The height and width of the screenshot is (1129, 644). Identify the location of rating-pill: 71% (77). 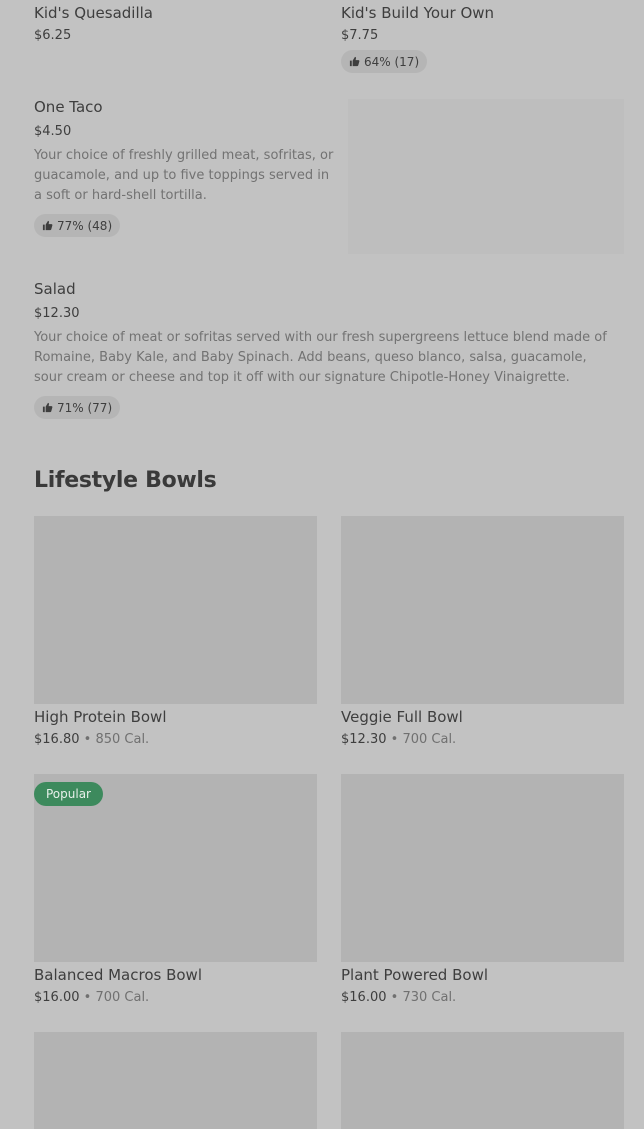
(77, 407).